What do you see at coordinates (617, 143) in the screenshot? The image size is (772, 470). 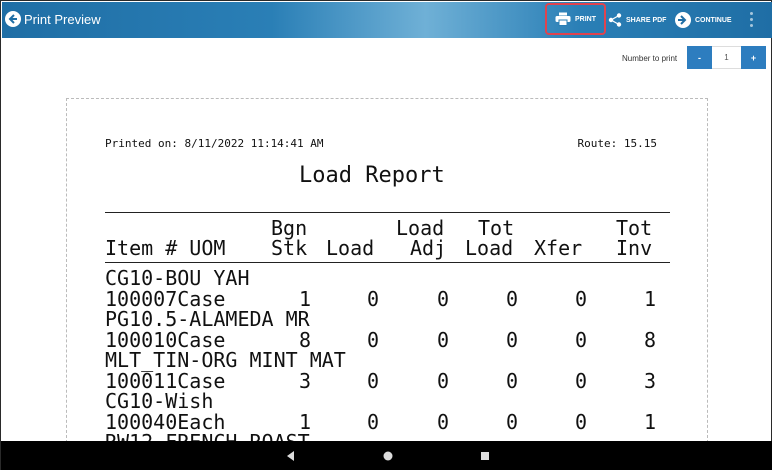 I see `route-text: Route: 15.15` at bounding box center [617, 143].